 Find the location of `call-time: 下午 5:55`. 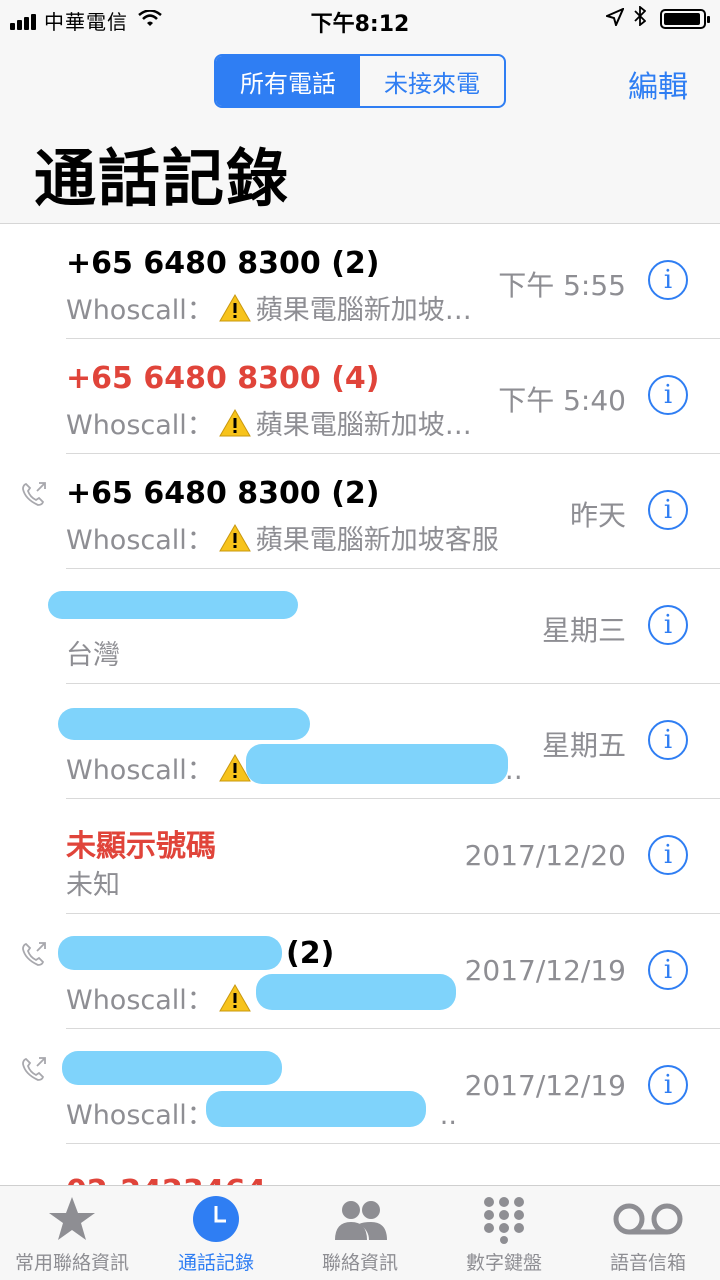

call-time: 下午 5:55 is located at coordinates (562, 285).